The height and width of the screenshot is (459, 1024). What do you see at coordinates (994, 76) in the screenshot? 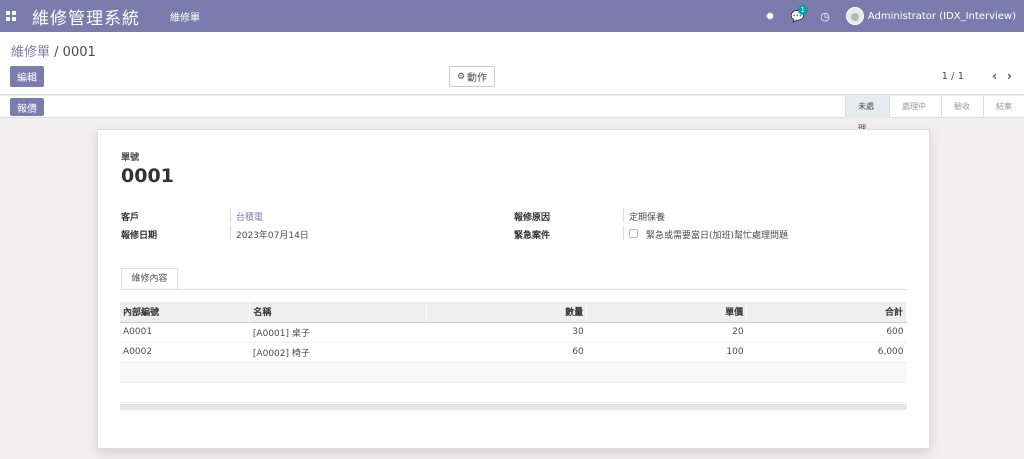
I see `pager-previous-button: ‹` at bounding box center [994, 76].